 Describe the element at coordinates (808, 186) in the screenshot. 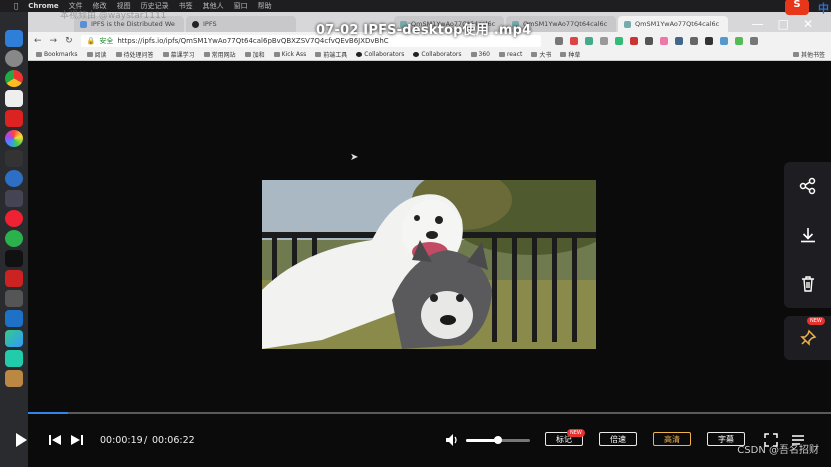

I see `share-icon` at that location.